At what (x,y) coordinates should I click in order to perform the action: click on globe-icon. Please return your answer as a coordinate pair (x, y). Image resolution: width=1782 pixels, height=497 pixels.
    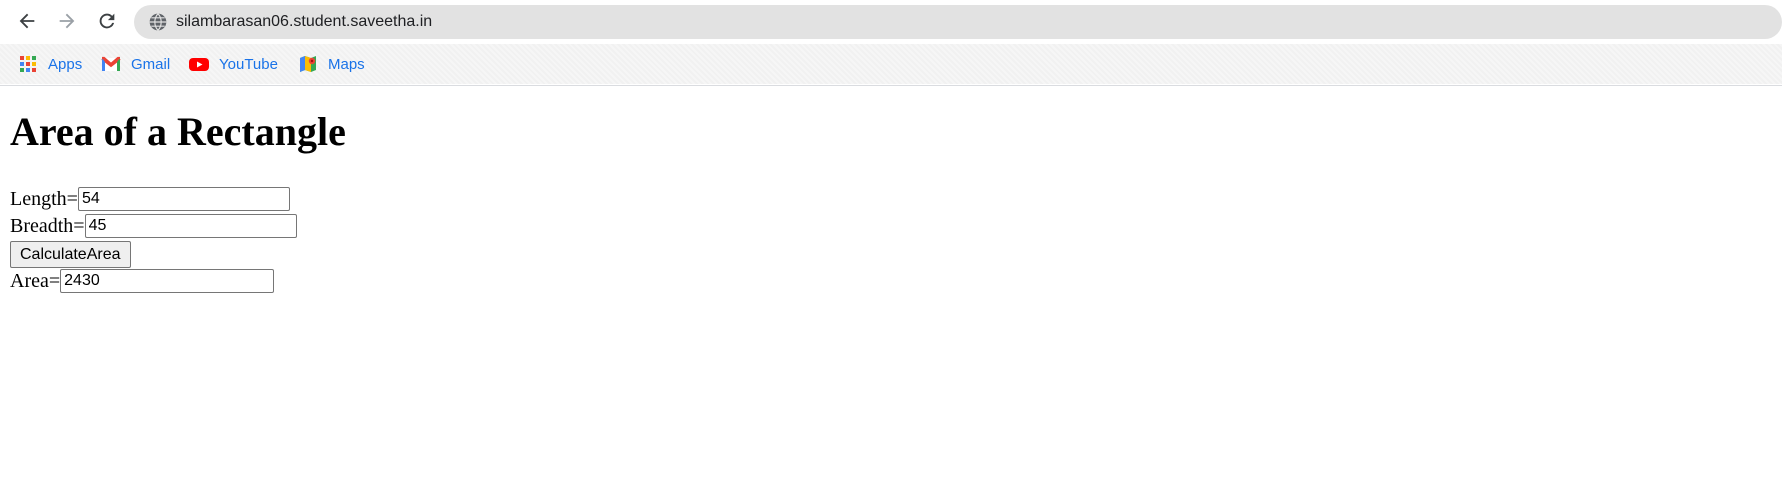
    Looking at the image, I should click on (158, 22).